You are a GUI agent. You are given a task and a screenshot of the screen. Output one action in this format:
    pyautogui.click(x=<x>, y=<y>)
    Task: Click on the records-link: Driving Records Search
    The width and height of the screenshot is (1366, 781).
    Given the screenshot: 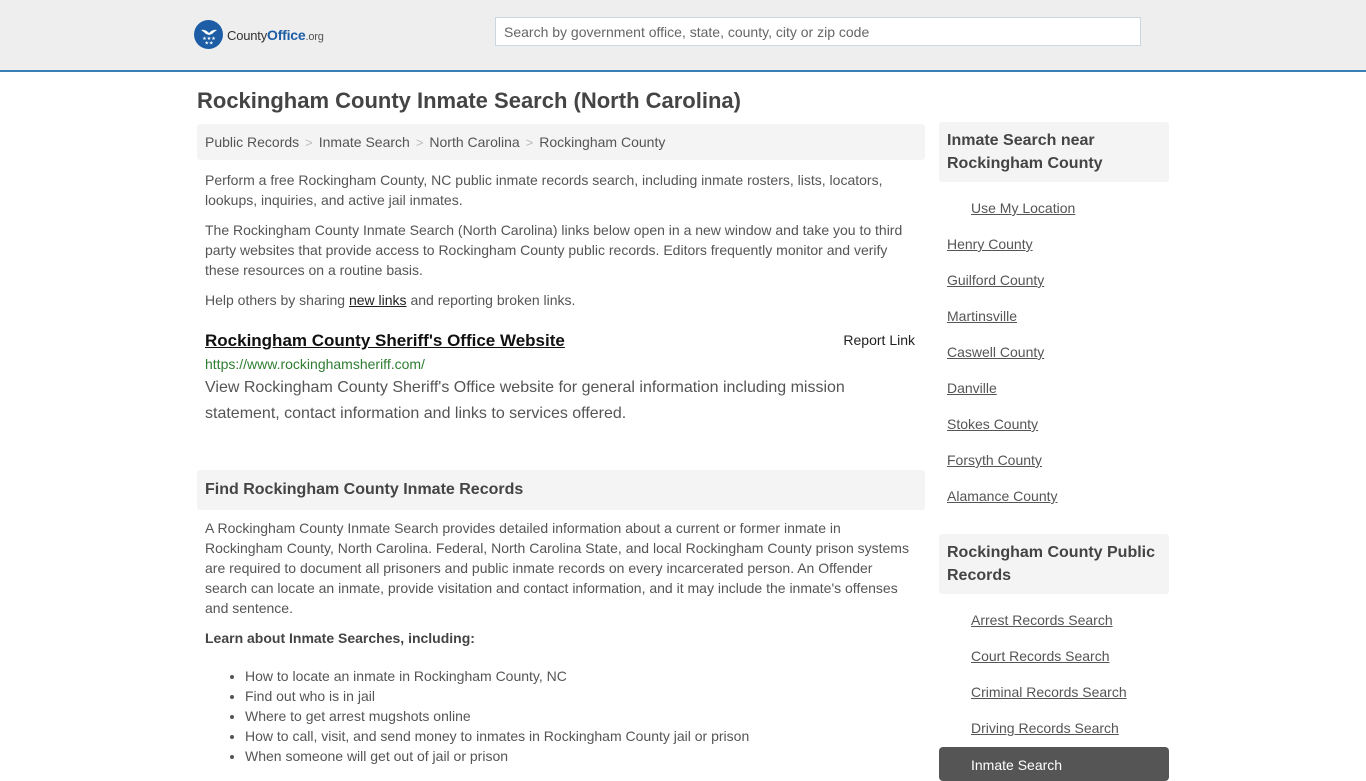 What is the action you would take?
    pyautogui.click(x=1066, y=728)
    